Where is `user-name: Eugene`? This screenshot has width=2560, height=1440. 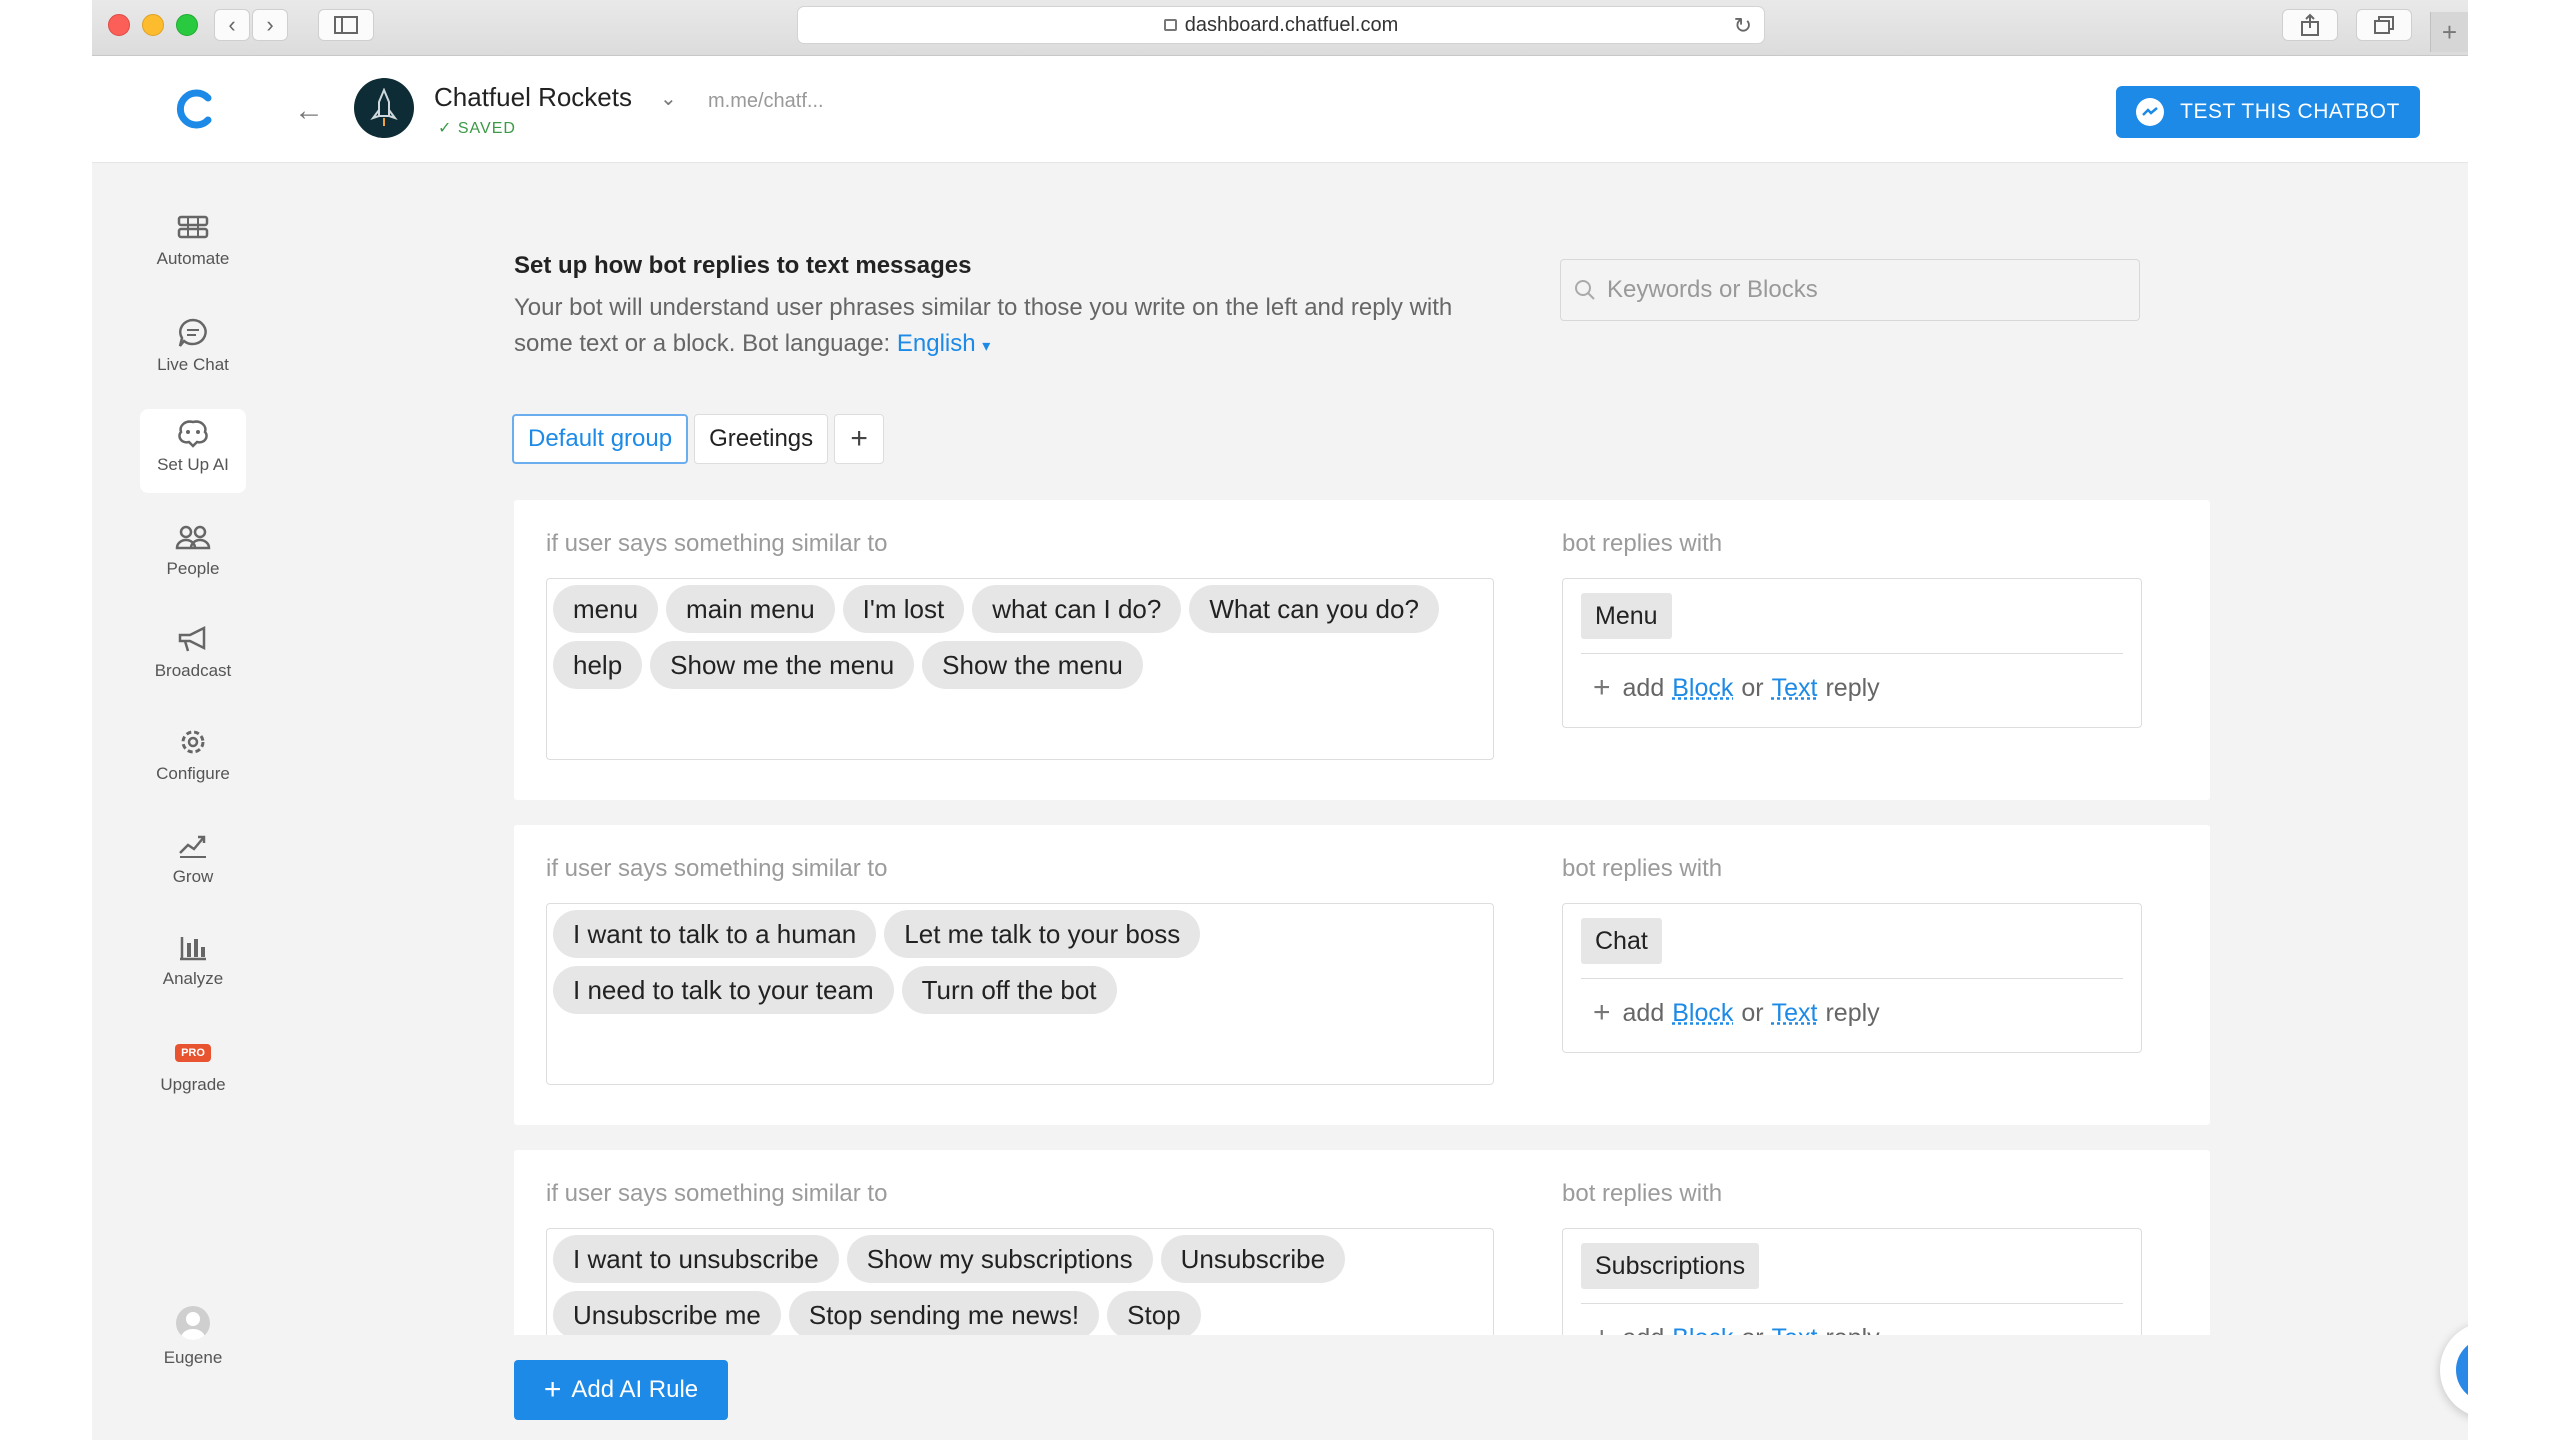 user-name: Eugene is located at coordinates (193, 1357).